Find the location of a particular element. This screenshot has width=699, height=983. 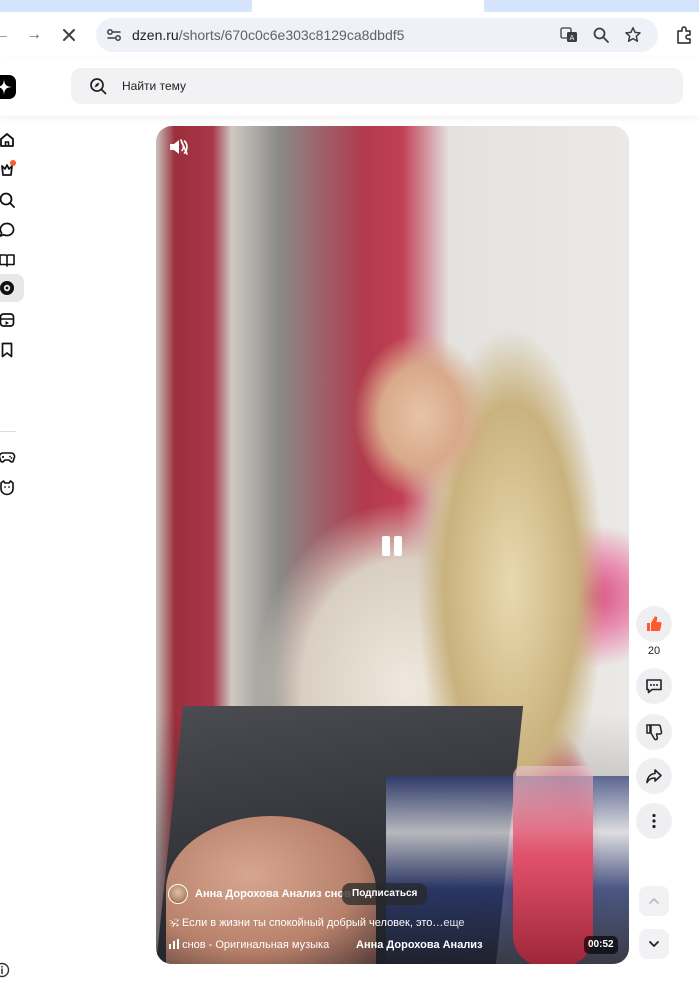

shorts-icon is located at coordinates (7, 288).